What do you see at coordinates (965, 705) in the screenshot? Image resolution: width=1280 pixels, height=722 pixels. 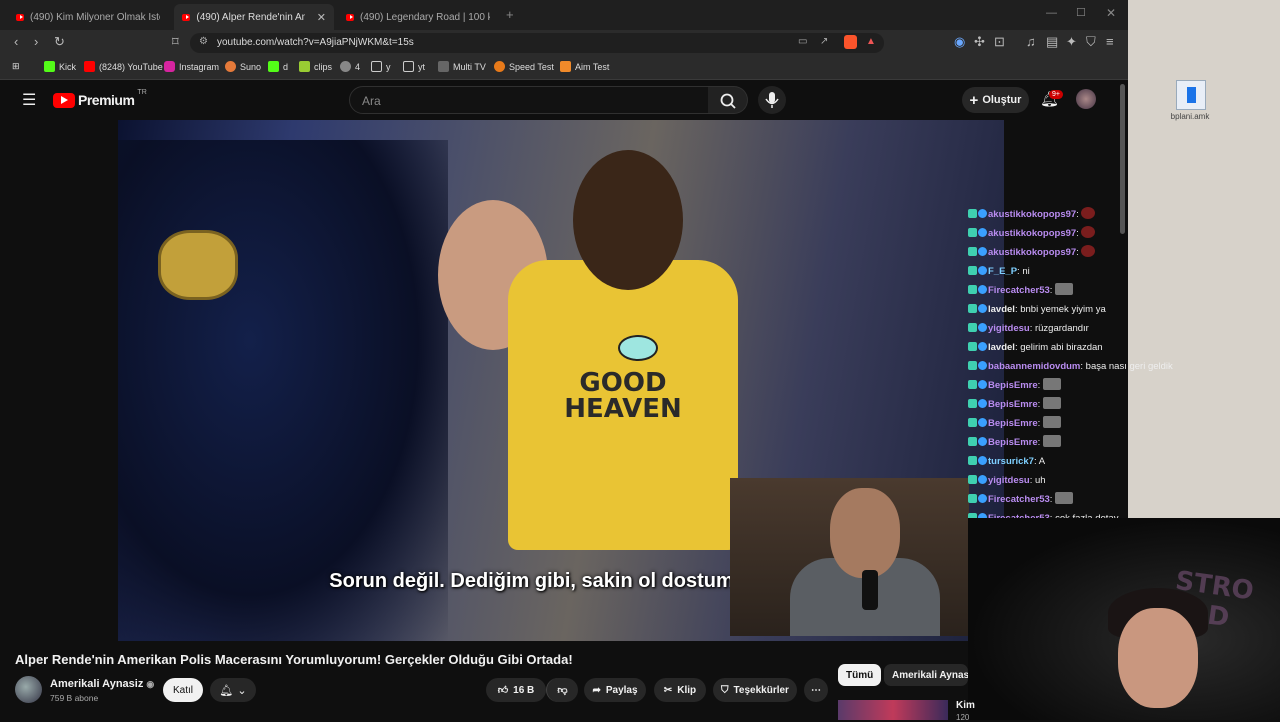 I see `recommended-video-title: Kim` at bounding box center [965, 705].